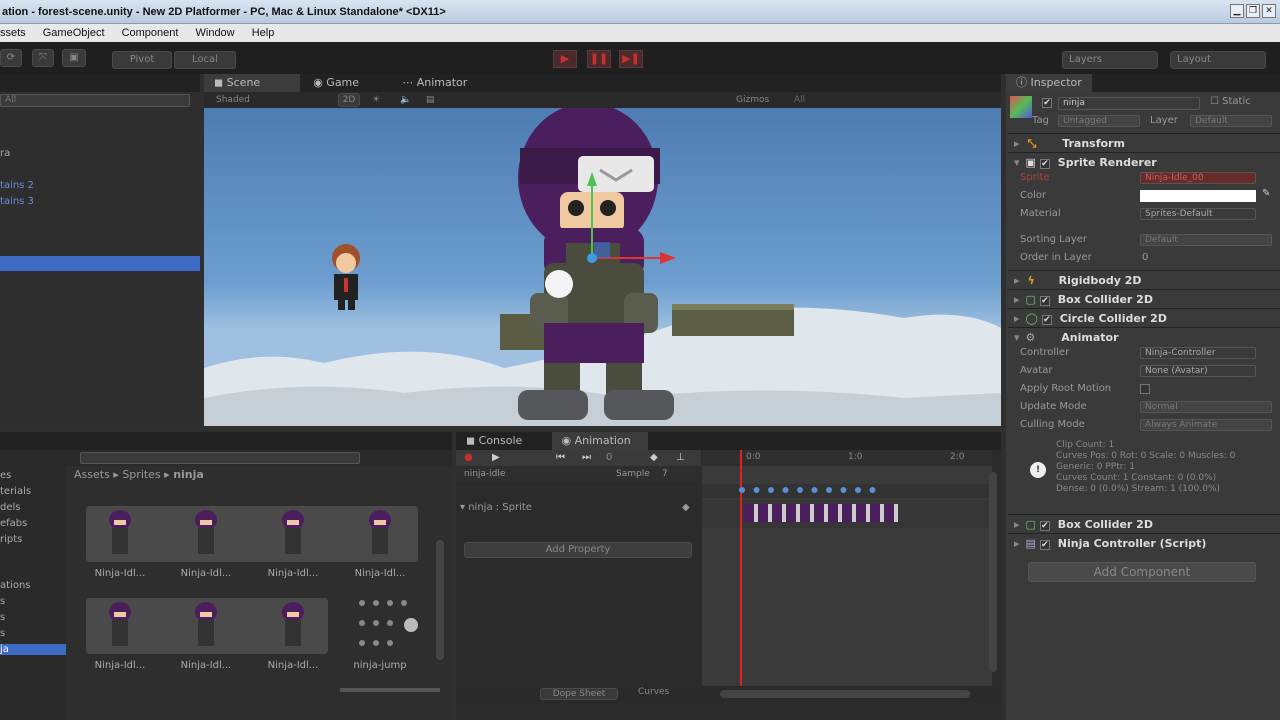  What do you see at coordinates (1066, 388) in the screenshot?
I see `root-motion-label: Apply Root Motion` at bounding box center [1066, 388].